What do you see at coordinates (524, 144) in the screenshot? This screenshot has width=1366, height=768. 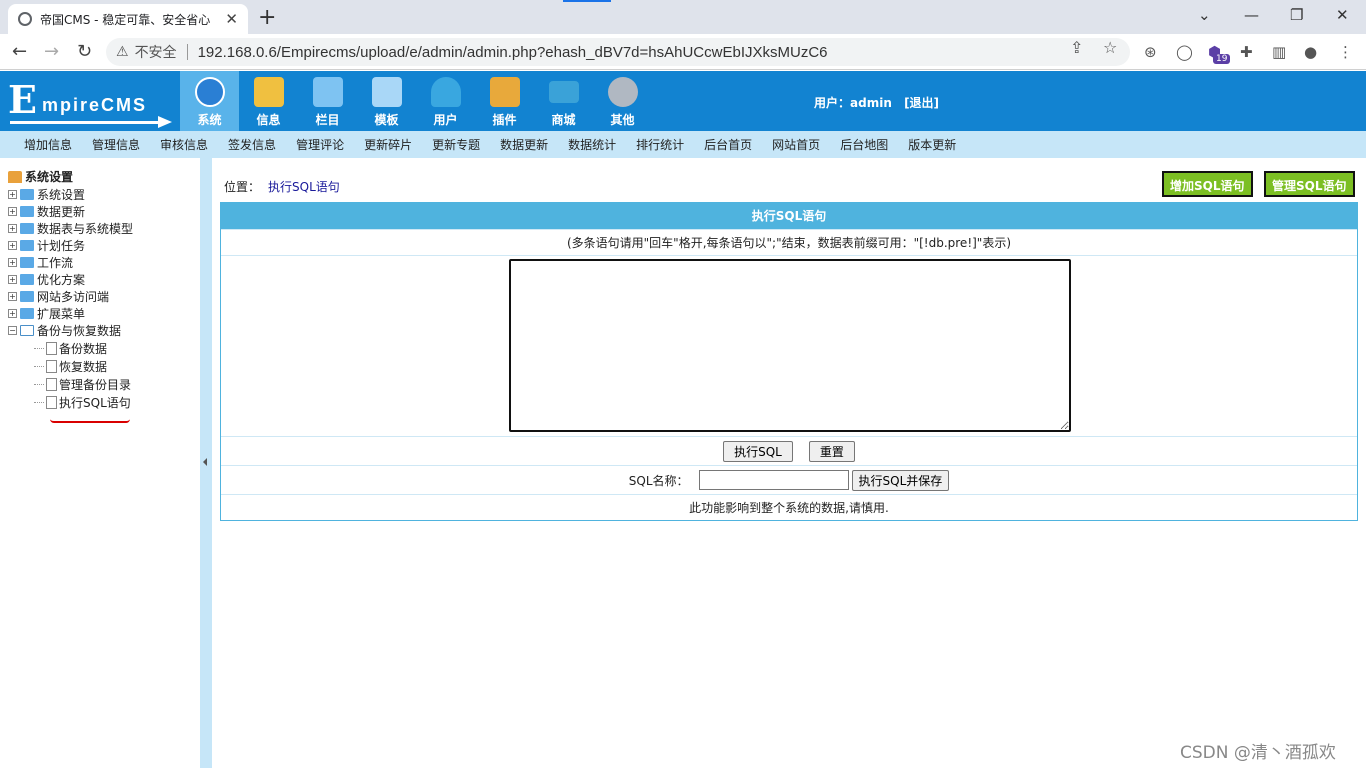 I see `subnav-item: 数据更新` at bounding box center [524, 144].